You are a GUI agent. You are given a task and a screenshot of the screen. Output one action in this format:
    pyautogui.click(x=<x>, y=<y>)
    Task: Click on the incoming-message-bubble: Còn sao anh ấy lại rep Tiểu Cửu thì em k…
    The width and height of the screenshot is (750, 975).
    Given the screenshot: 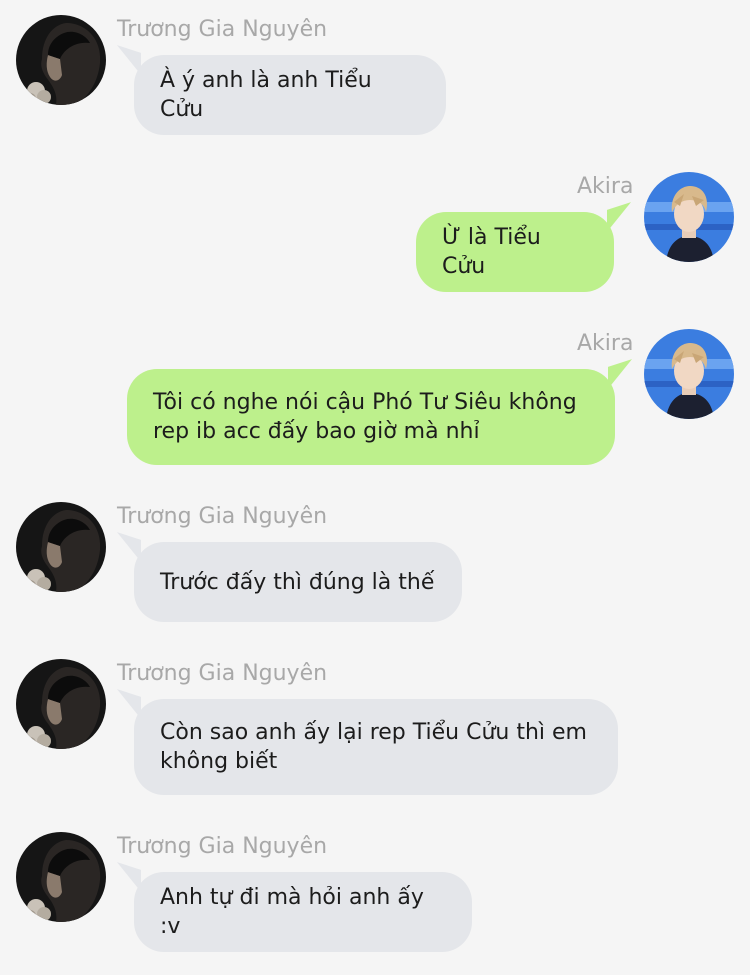 What is the action you would take?
    pyautogui.click(x=367, y=742)
    